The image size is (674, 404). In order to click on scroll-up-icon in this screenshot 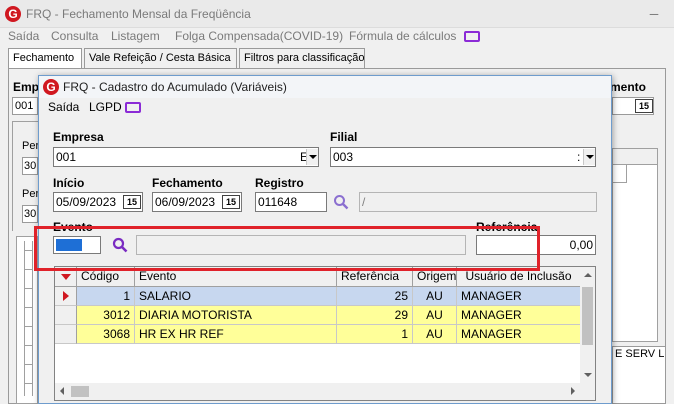, I will do `click(588, 275)`.